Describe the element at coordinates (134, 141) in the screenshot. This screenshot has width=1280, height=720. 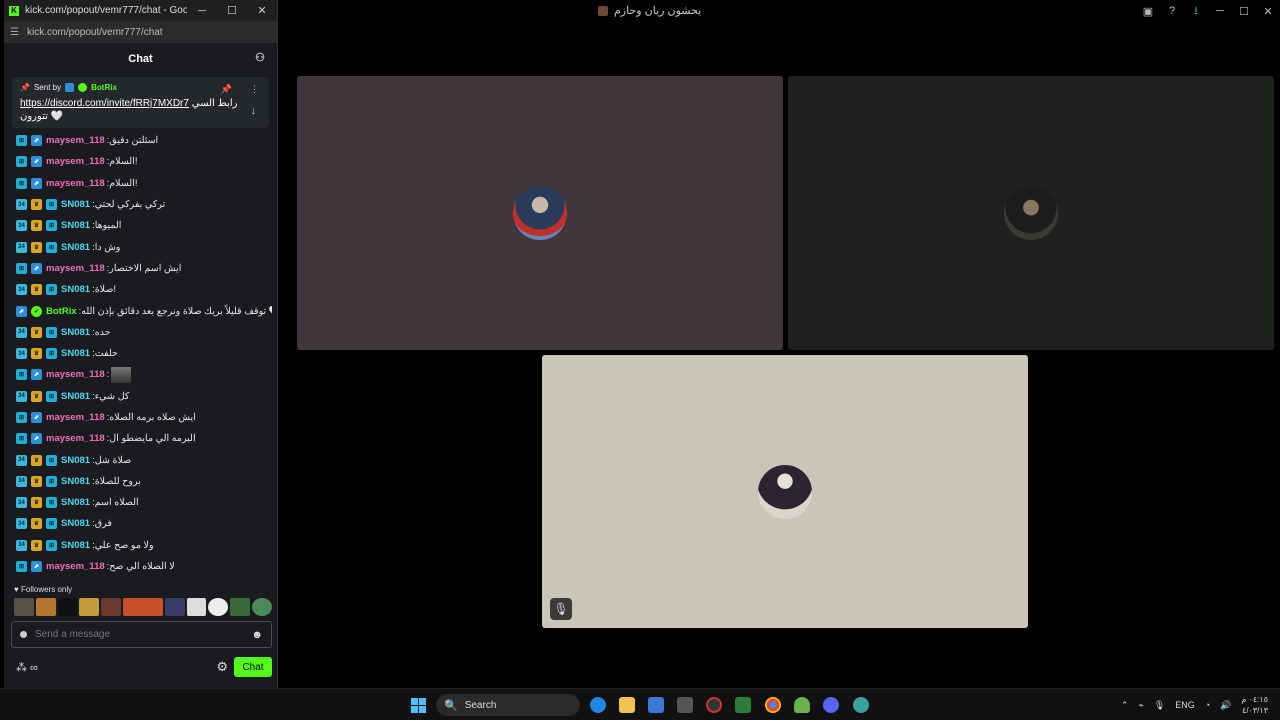
I see `chat-text: اسئلتن دقيق` at that location.